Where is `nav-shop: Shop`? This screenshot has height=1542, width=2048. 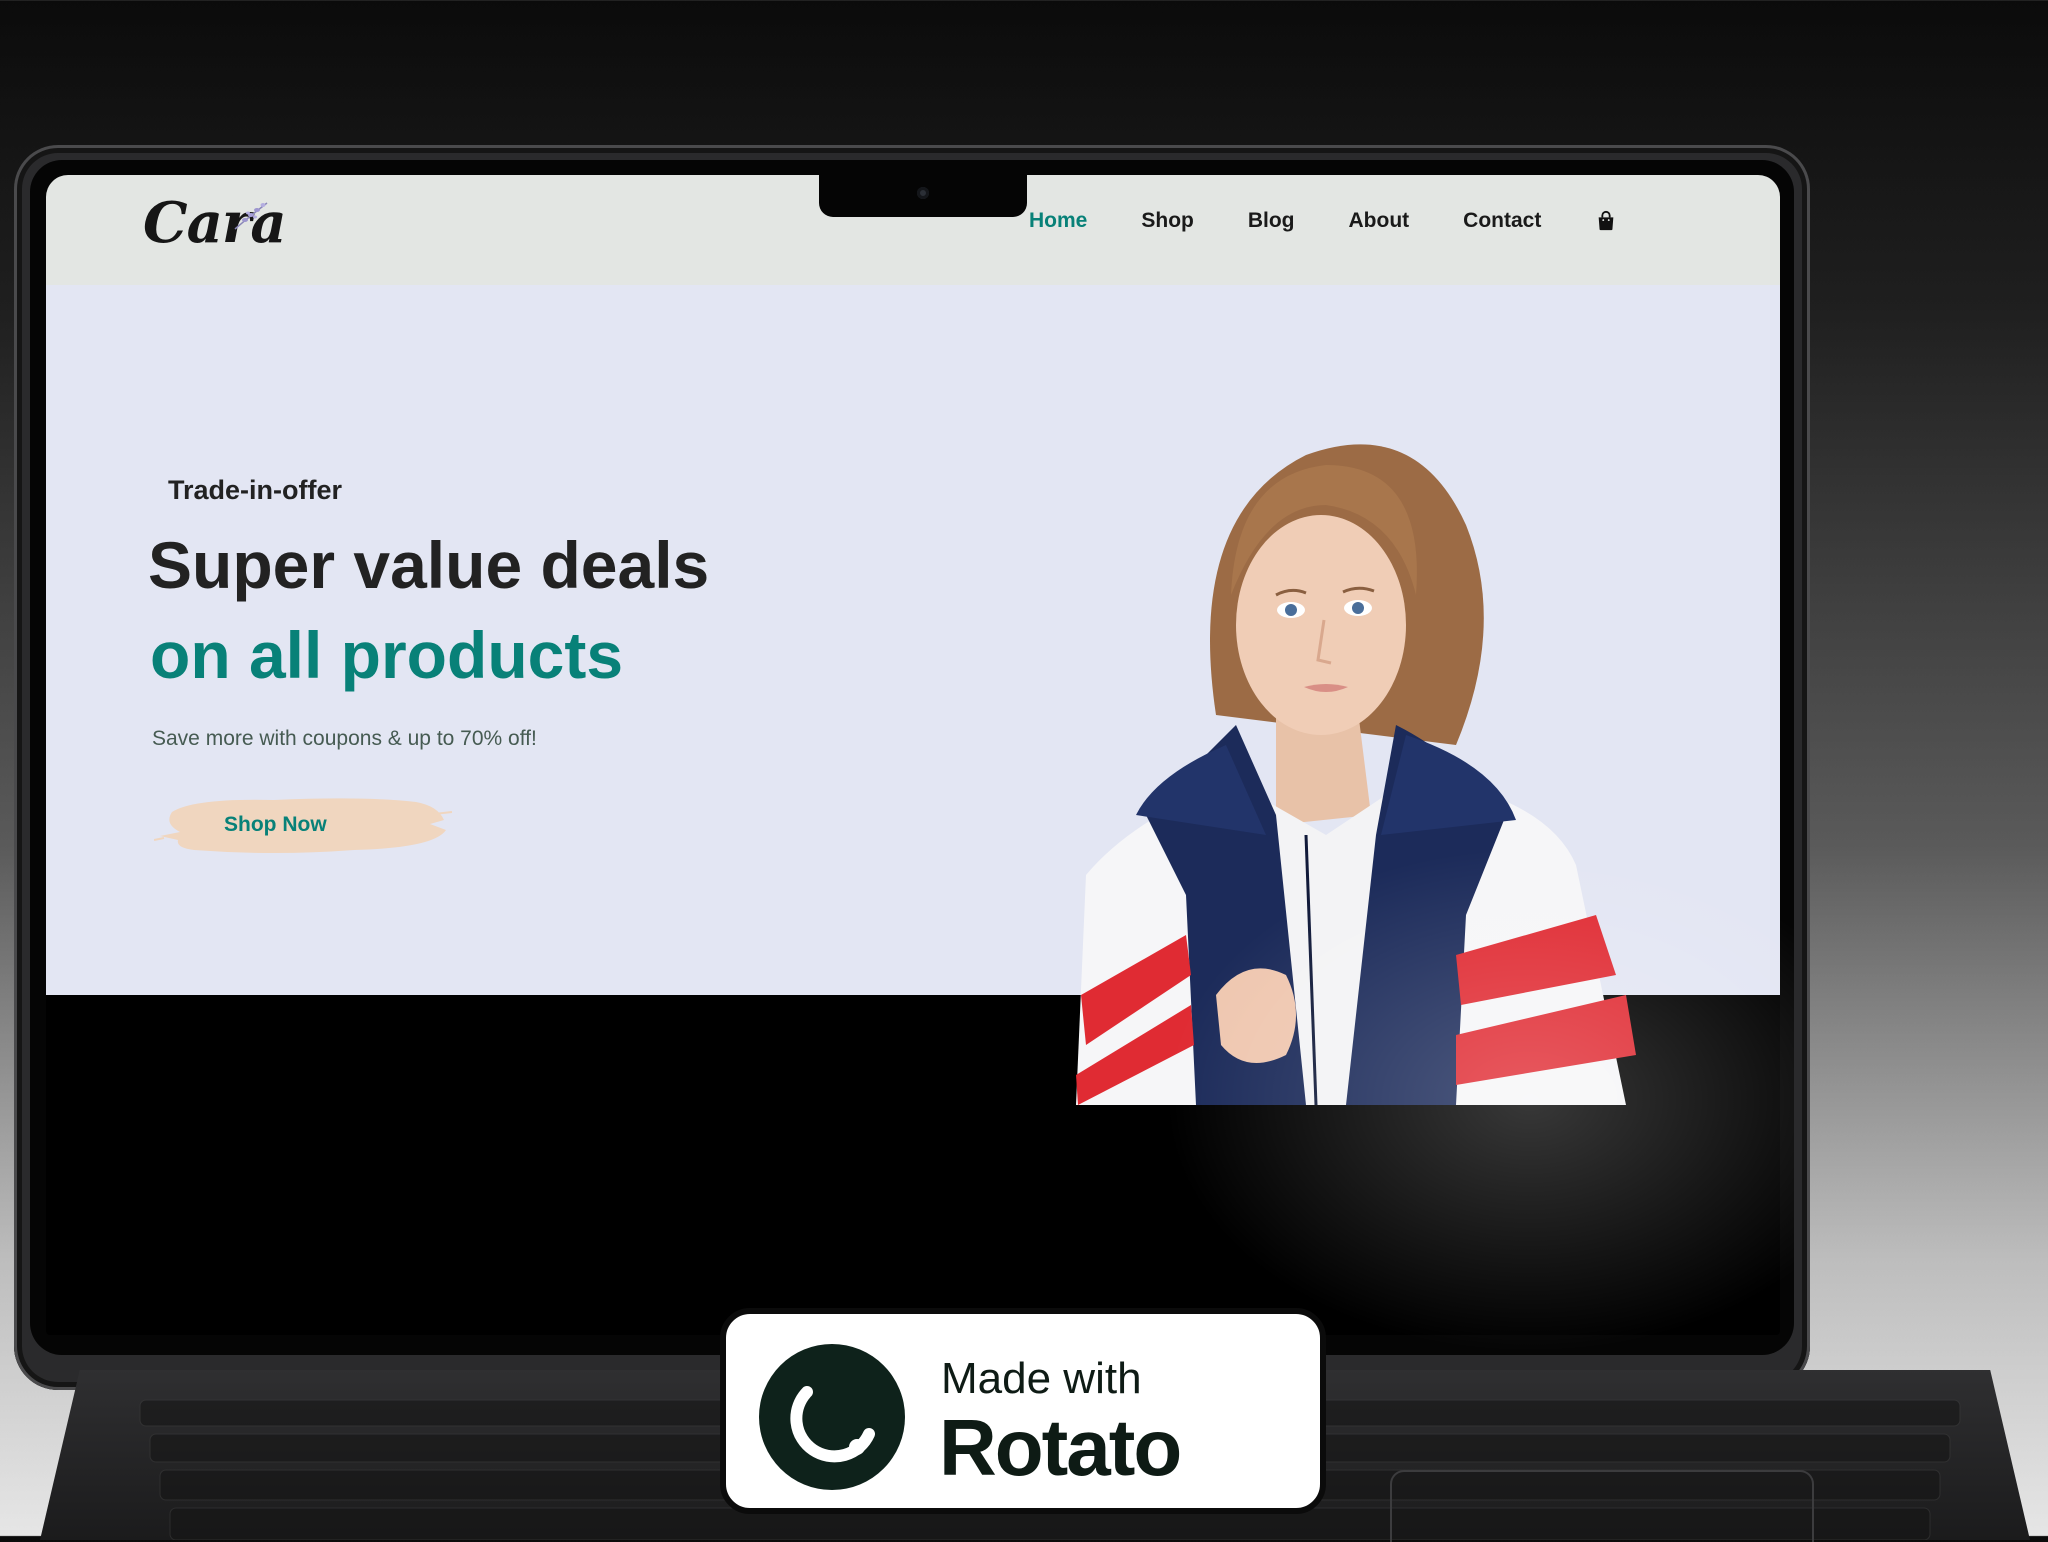
nav-shop: Shop is located at coordinates (1167, 221).